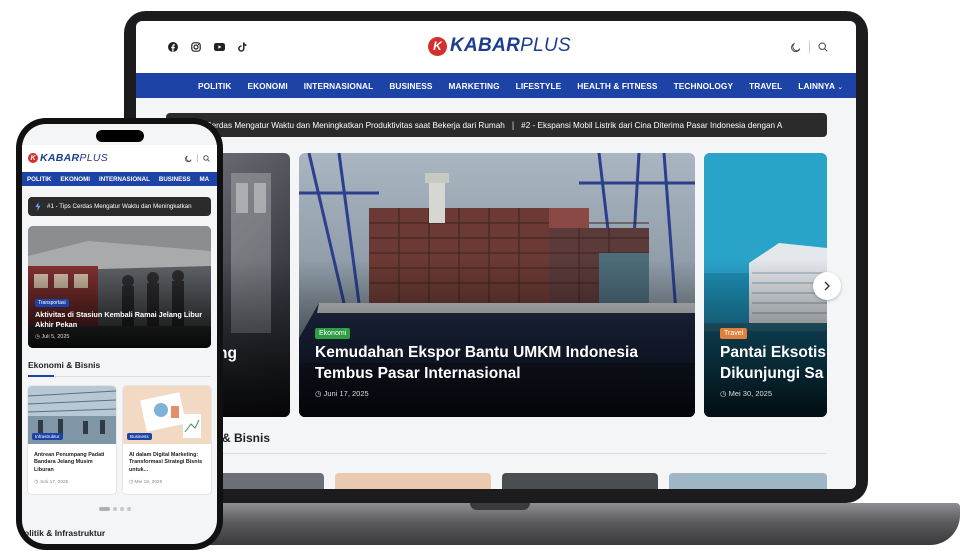  I want to click on category-badge: Transportasi, so click(52, 303).